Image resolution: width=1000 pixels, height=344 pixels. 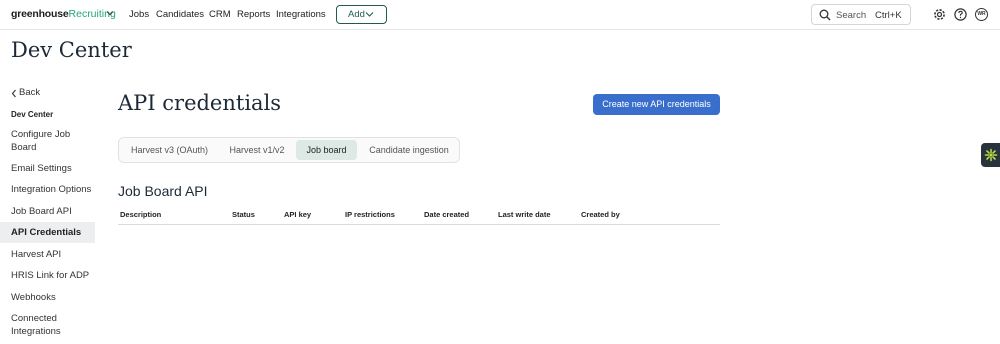 I want to click on sidebar-item-job-board-api: Job Board API, so click(x=41, y=212).